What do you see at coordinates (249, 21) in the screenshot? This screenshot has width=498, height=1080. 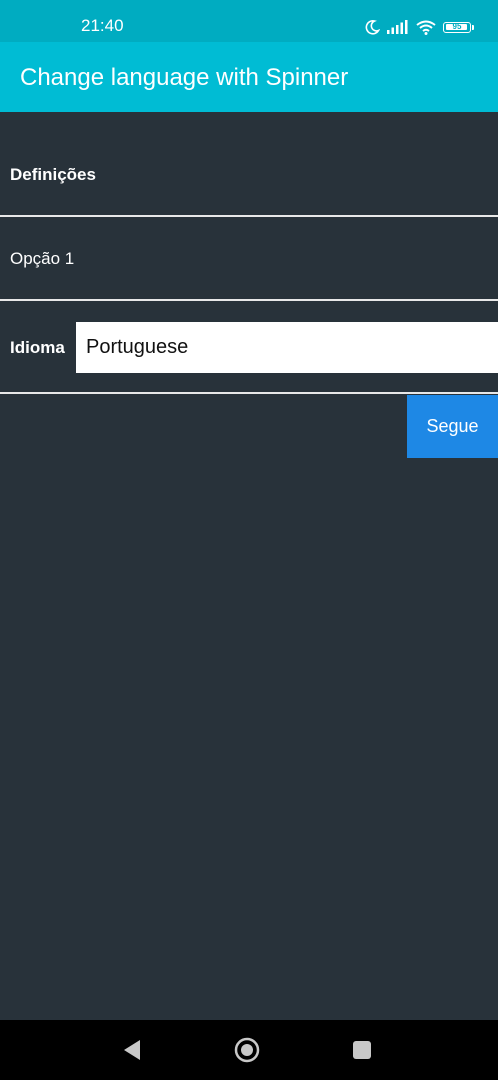 I see `status-bar: 21:40 95` at bounding box center [249, 21].